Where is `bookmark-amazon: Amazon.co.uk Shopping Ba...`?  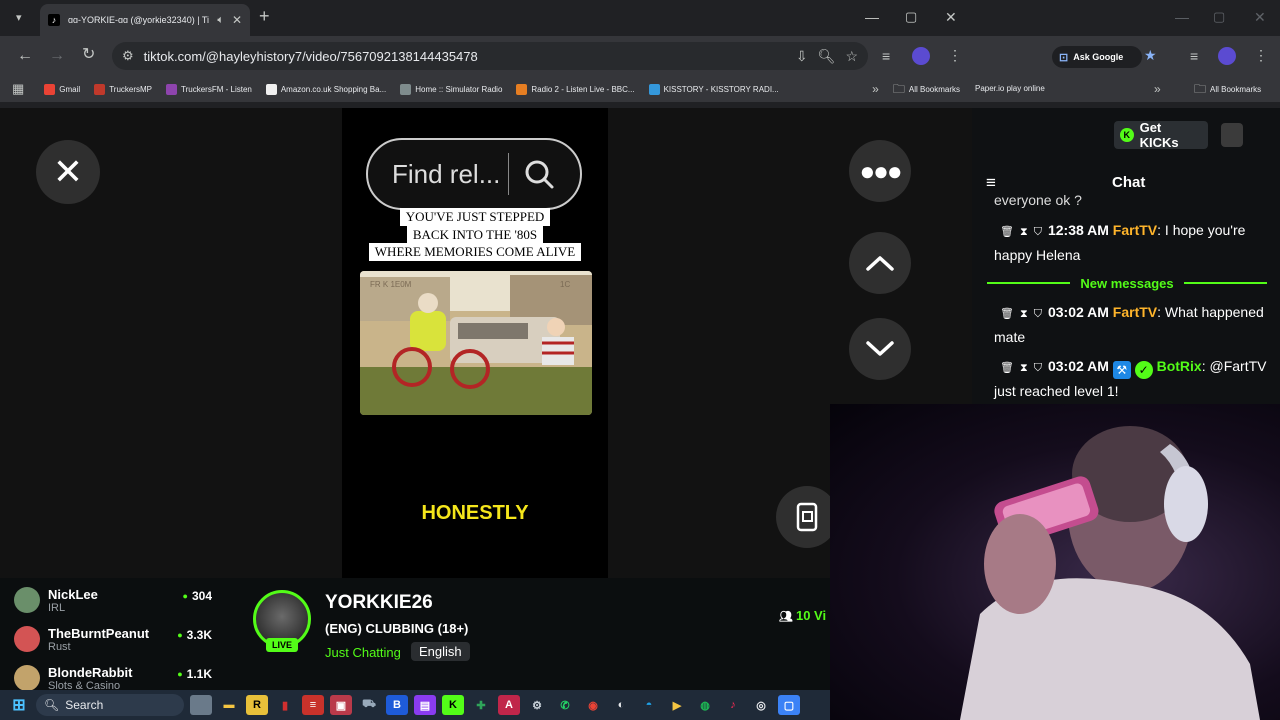
bookmark-amazon: Amazon.co.uk Shopping Ba... is located at coordinates (325, 89).